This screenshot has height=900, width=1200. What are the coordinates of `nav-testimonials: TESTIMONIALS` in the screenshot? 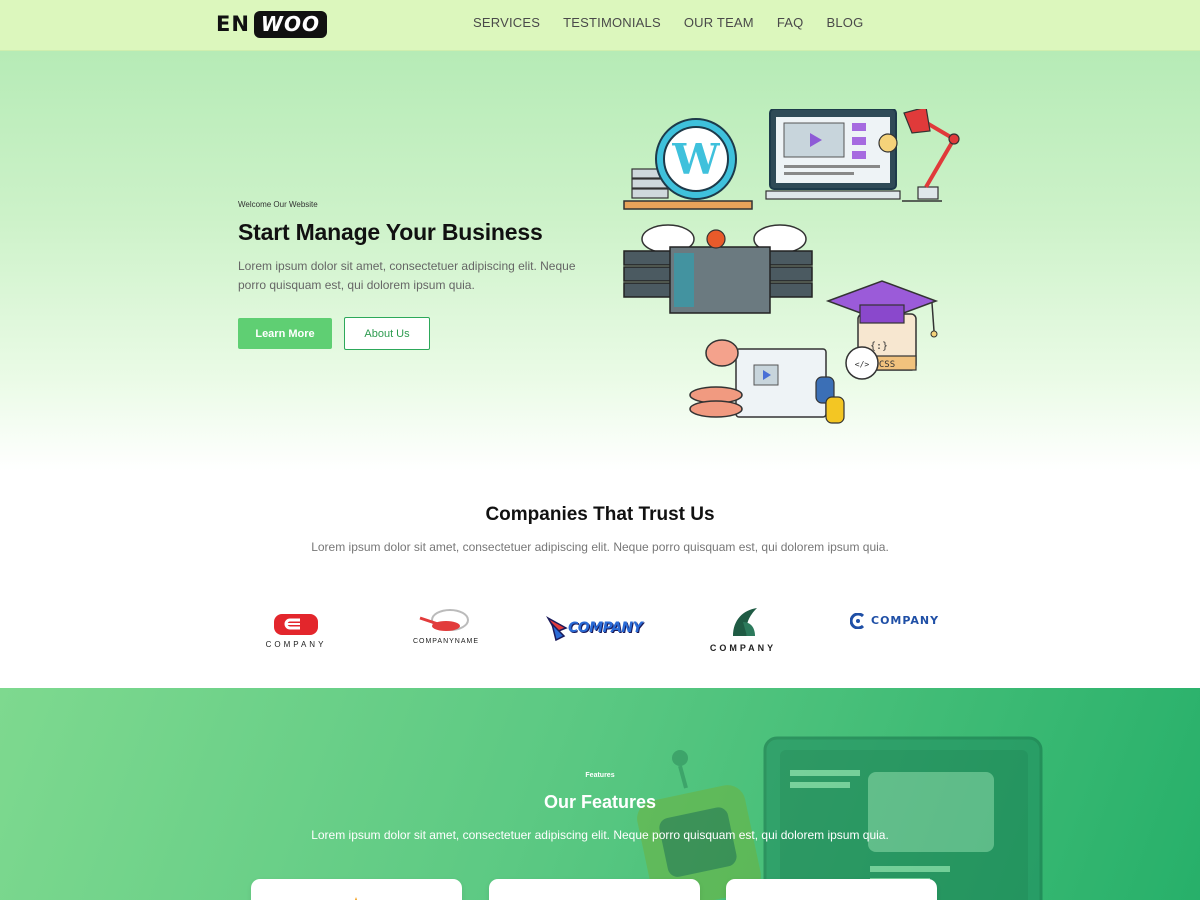 It's located at (612, 22).